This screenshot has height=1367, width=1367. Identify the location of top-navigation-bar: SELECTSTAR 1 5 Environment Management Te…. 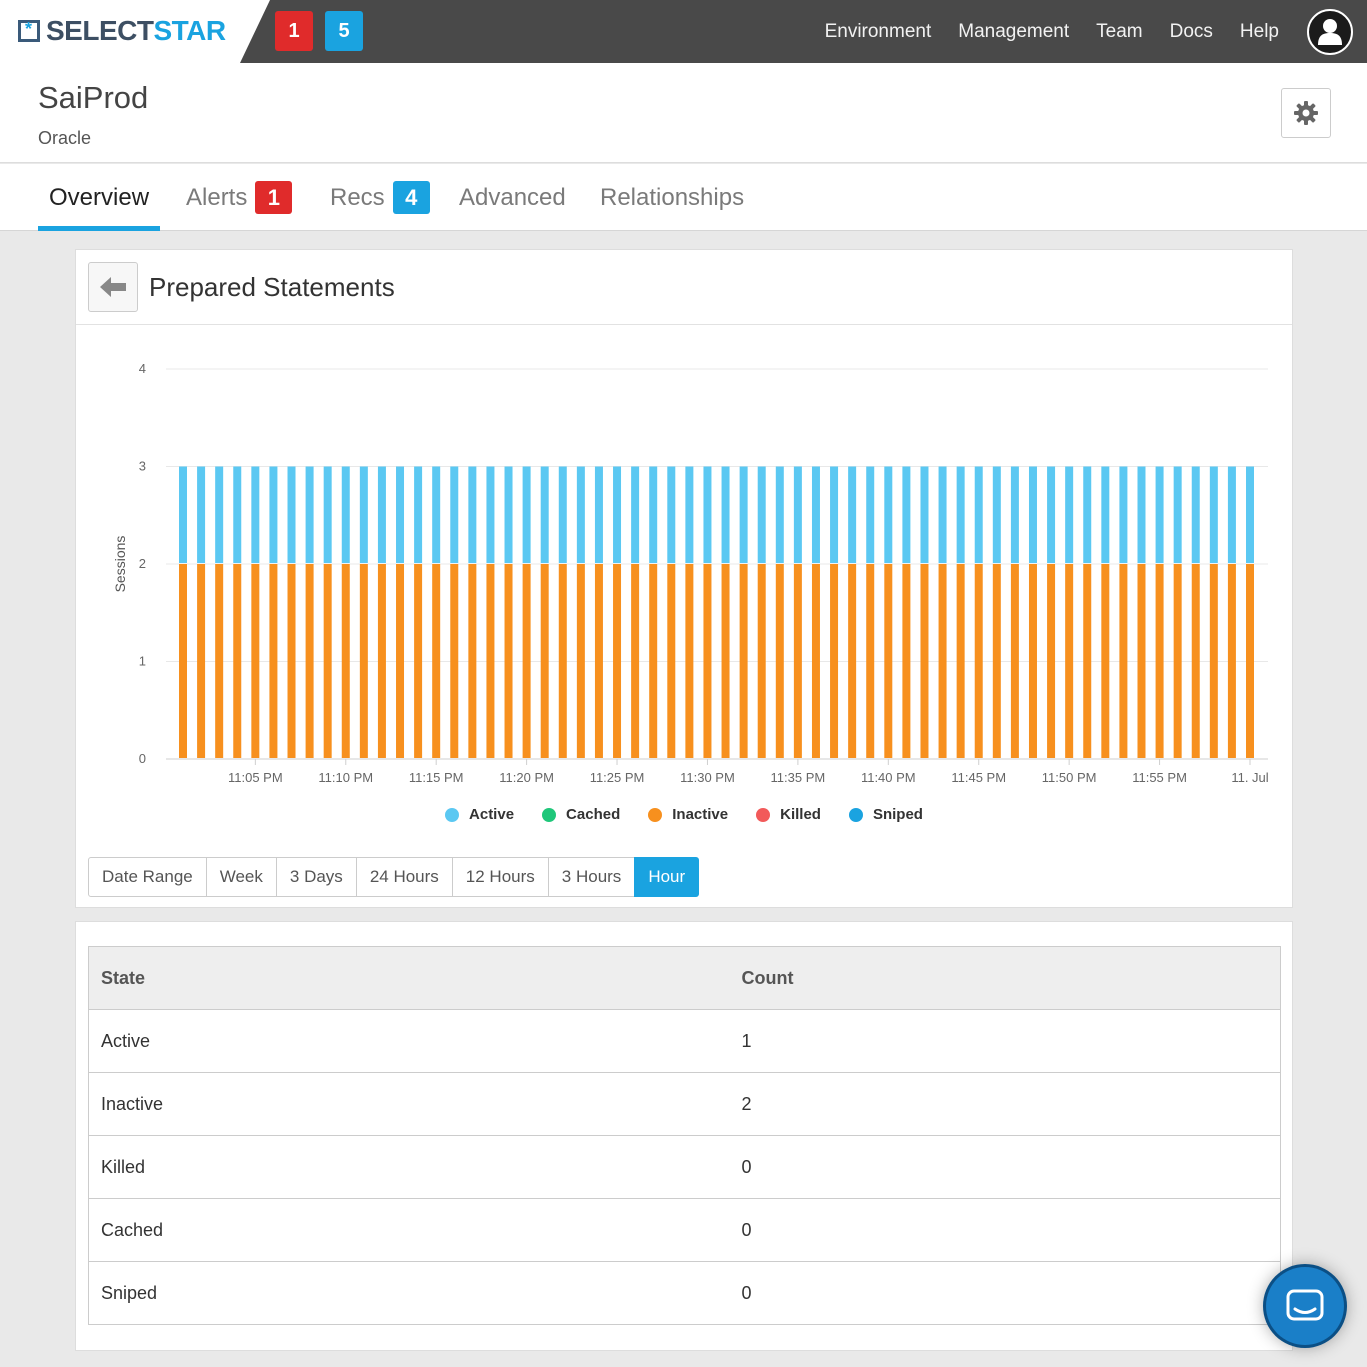
(683, 31).